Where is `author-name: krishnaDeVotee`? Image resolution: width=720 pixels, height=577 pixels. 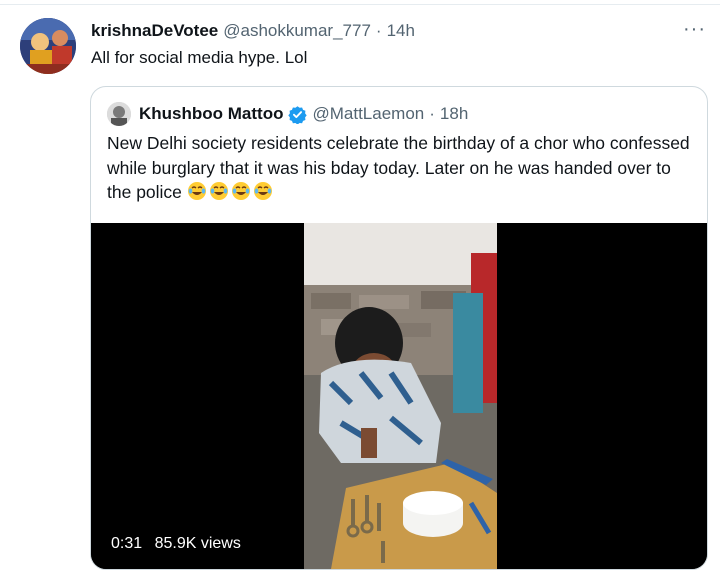
author-name: krishnaDeVotee is located at coordinates (154, 31).